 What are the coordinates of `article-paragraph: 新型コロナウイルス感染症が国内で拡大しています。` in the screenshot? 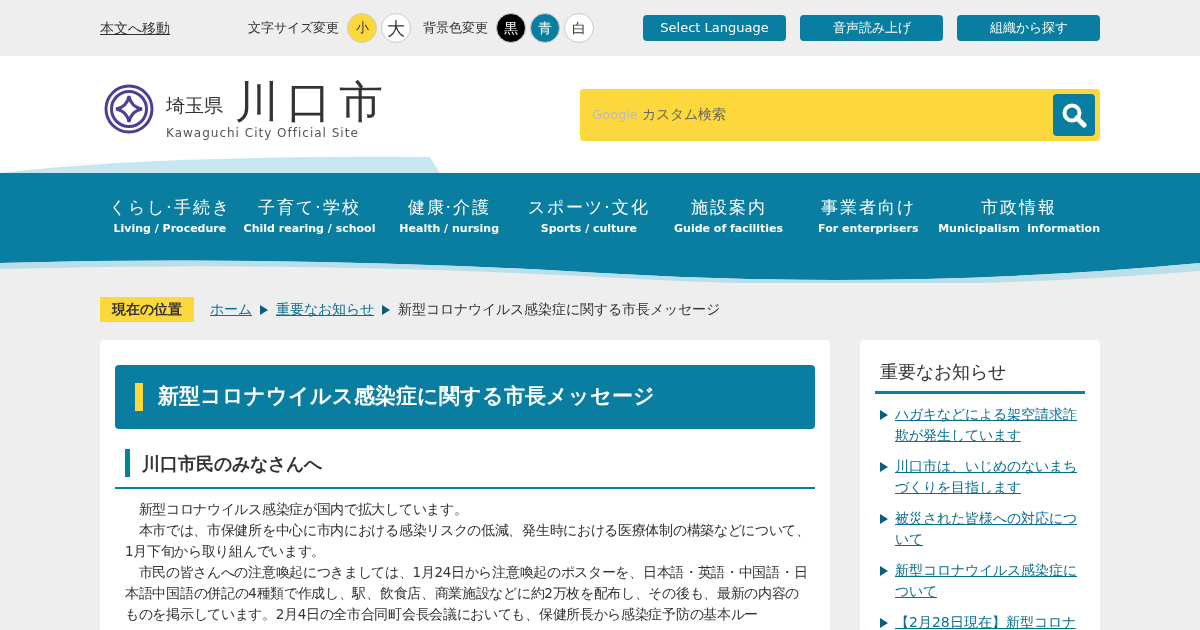 It's located at (303, 509).